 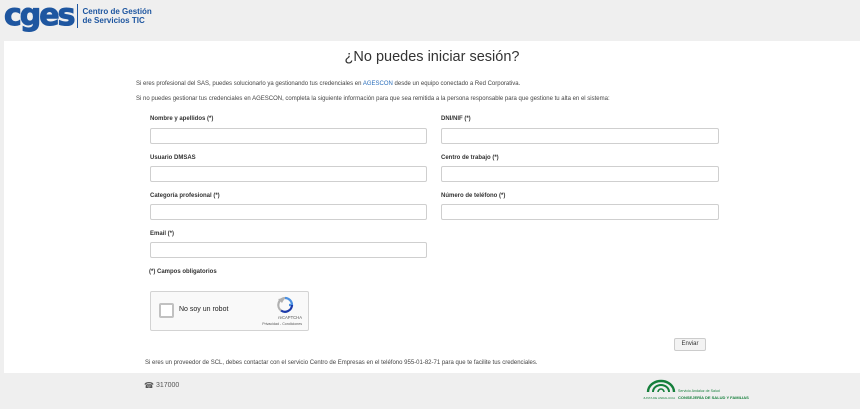 What do you see at coordinates (182, 119) in the screenshot?
I see `nombre-label: Nombre y apellidos (*)` at bounding box center [182, 119].